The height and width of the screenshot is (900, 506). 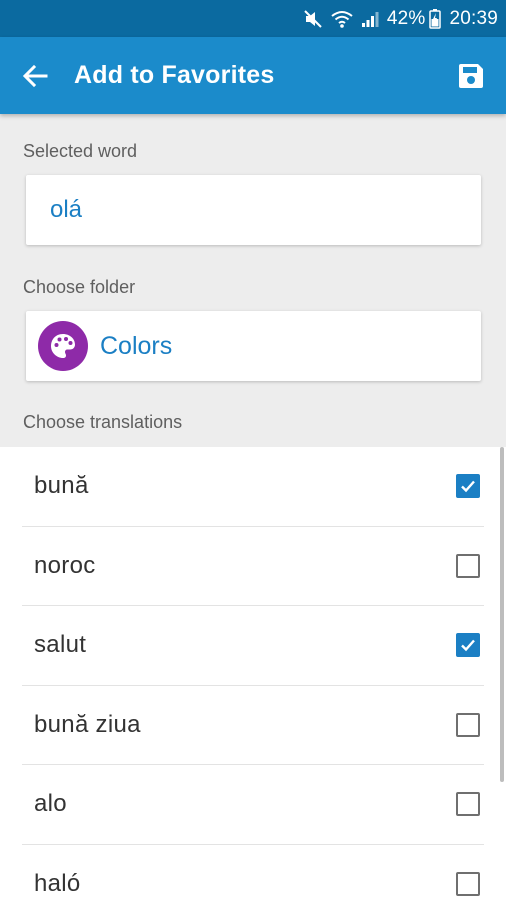 I want to click on selected-word-label: Selected word, so click(x=80, y=151).